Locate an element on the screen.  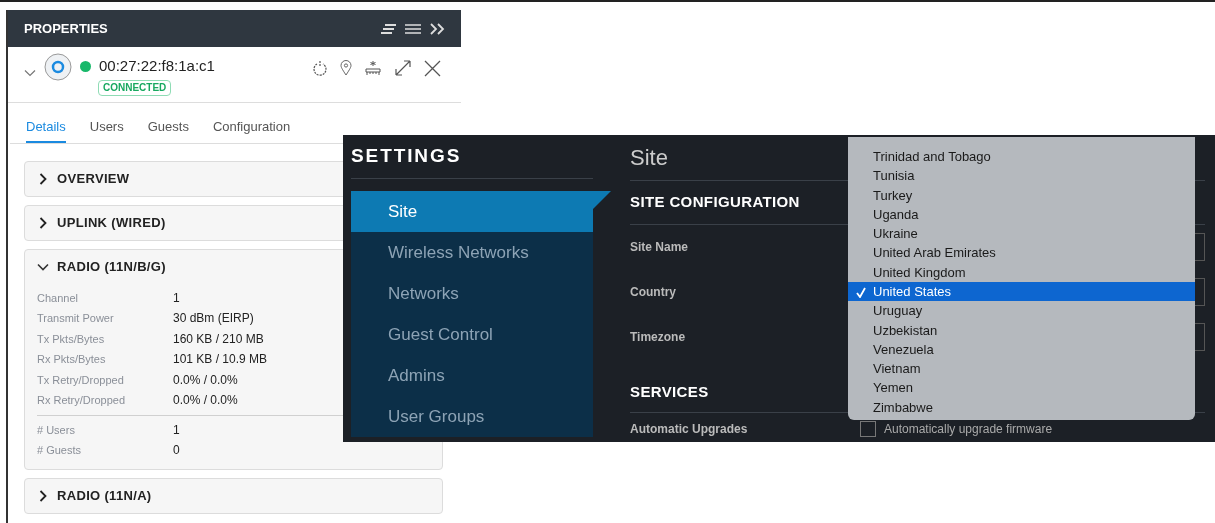
stat-label: Tx Retry/Dropped is located at coordinates (81, 380).